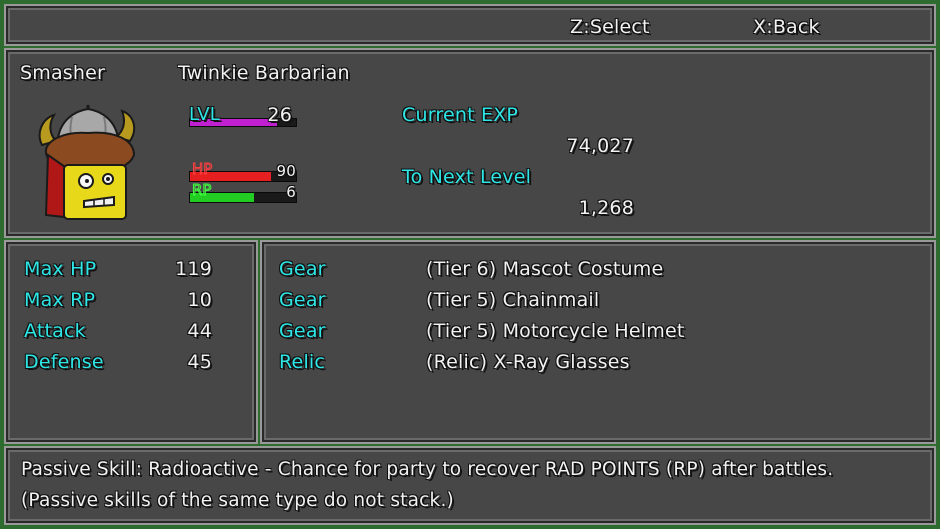 The image size is (940, 529). I want to click on rp-label: RP, so click(201, 190).